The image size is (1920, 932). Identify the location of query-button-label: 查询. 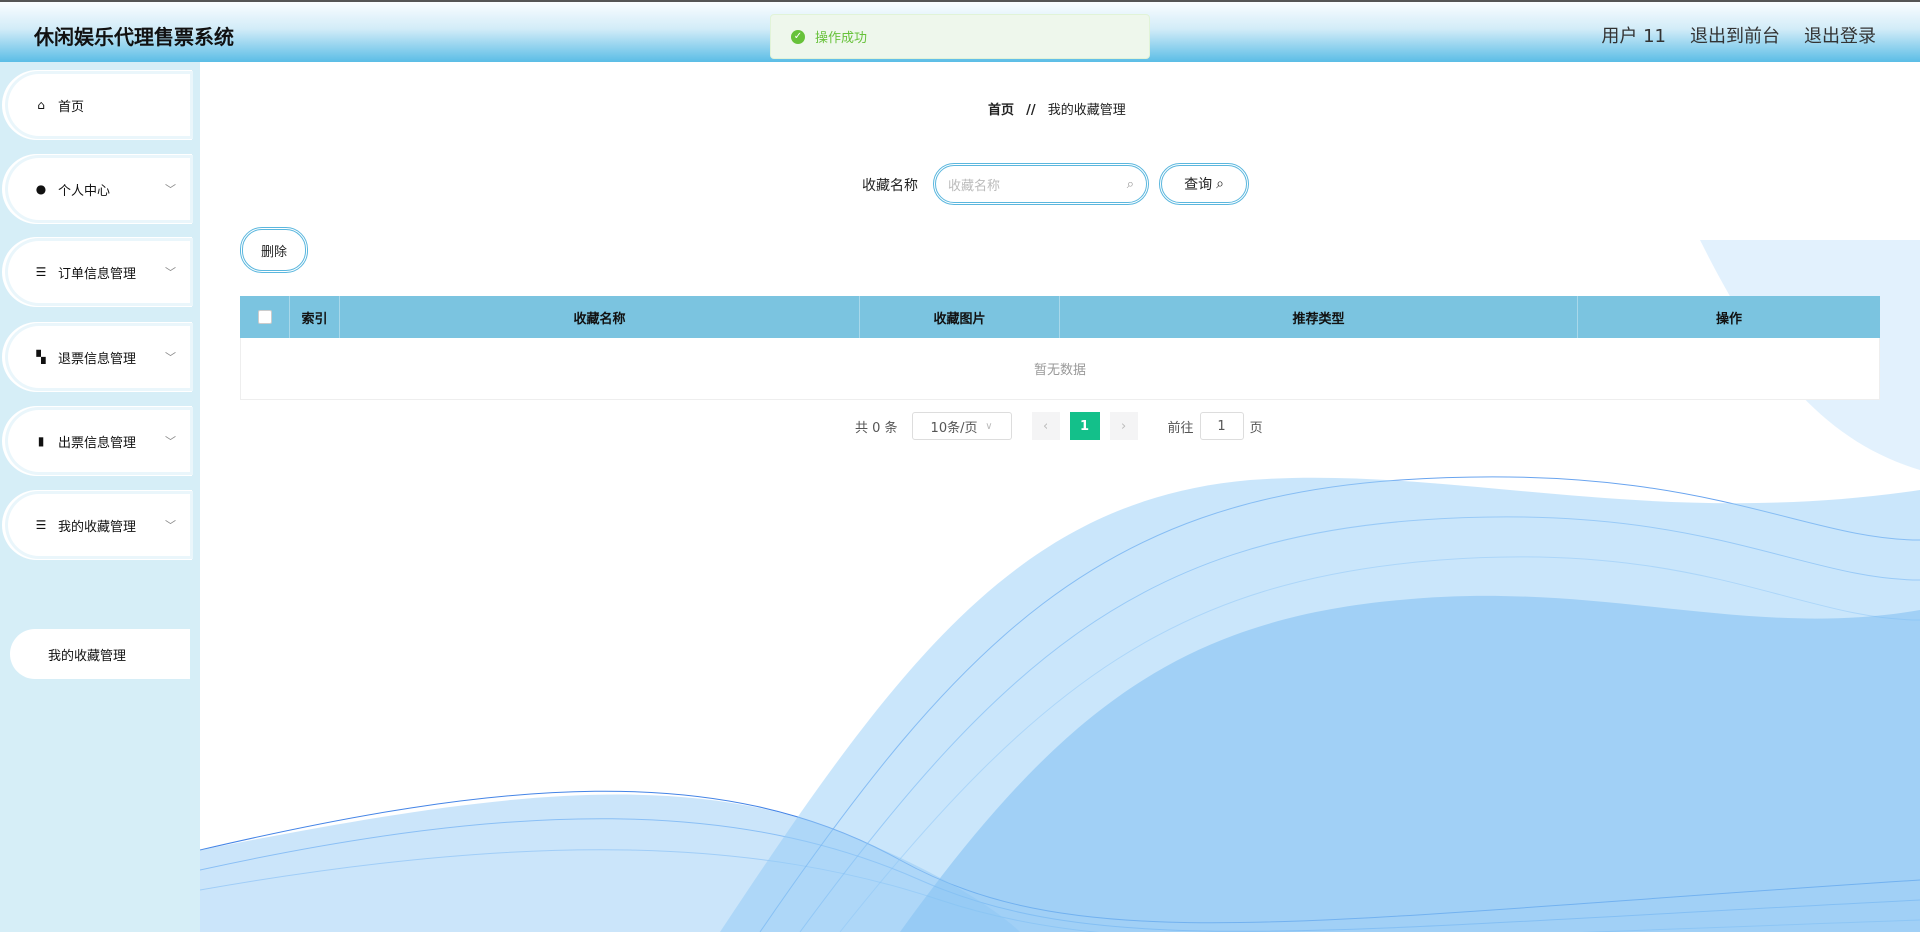
(1198, 185).